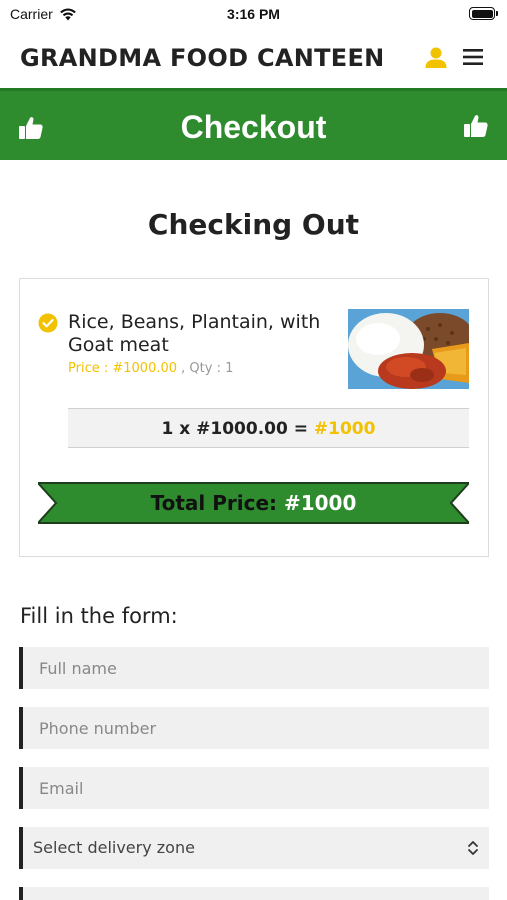 Image resolution: width=507 pixels, height=900 pixels. I want to click on form-label: Fill in the form:, so click(99, 616).